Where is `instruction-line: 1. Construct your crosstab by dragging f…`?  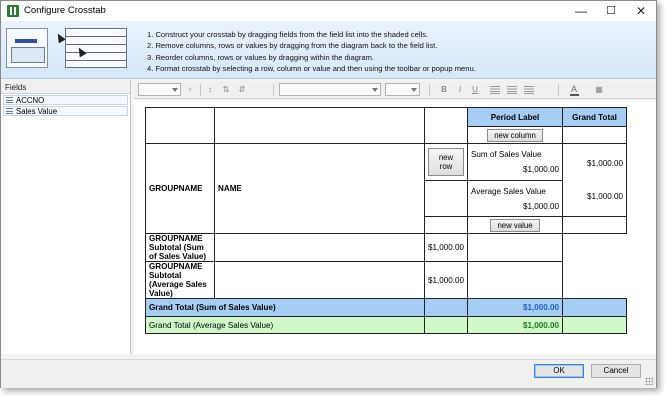 instruction-line: 1. Construct your crosstab by dragging f… is located at coordinates (288, 34).